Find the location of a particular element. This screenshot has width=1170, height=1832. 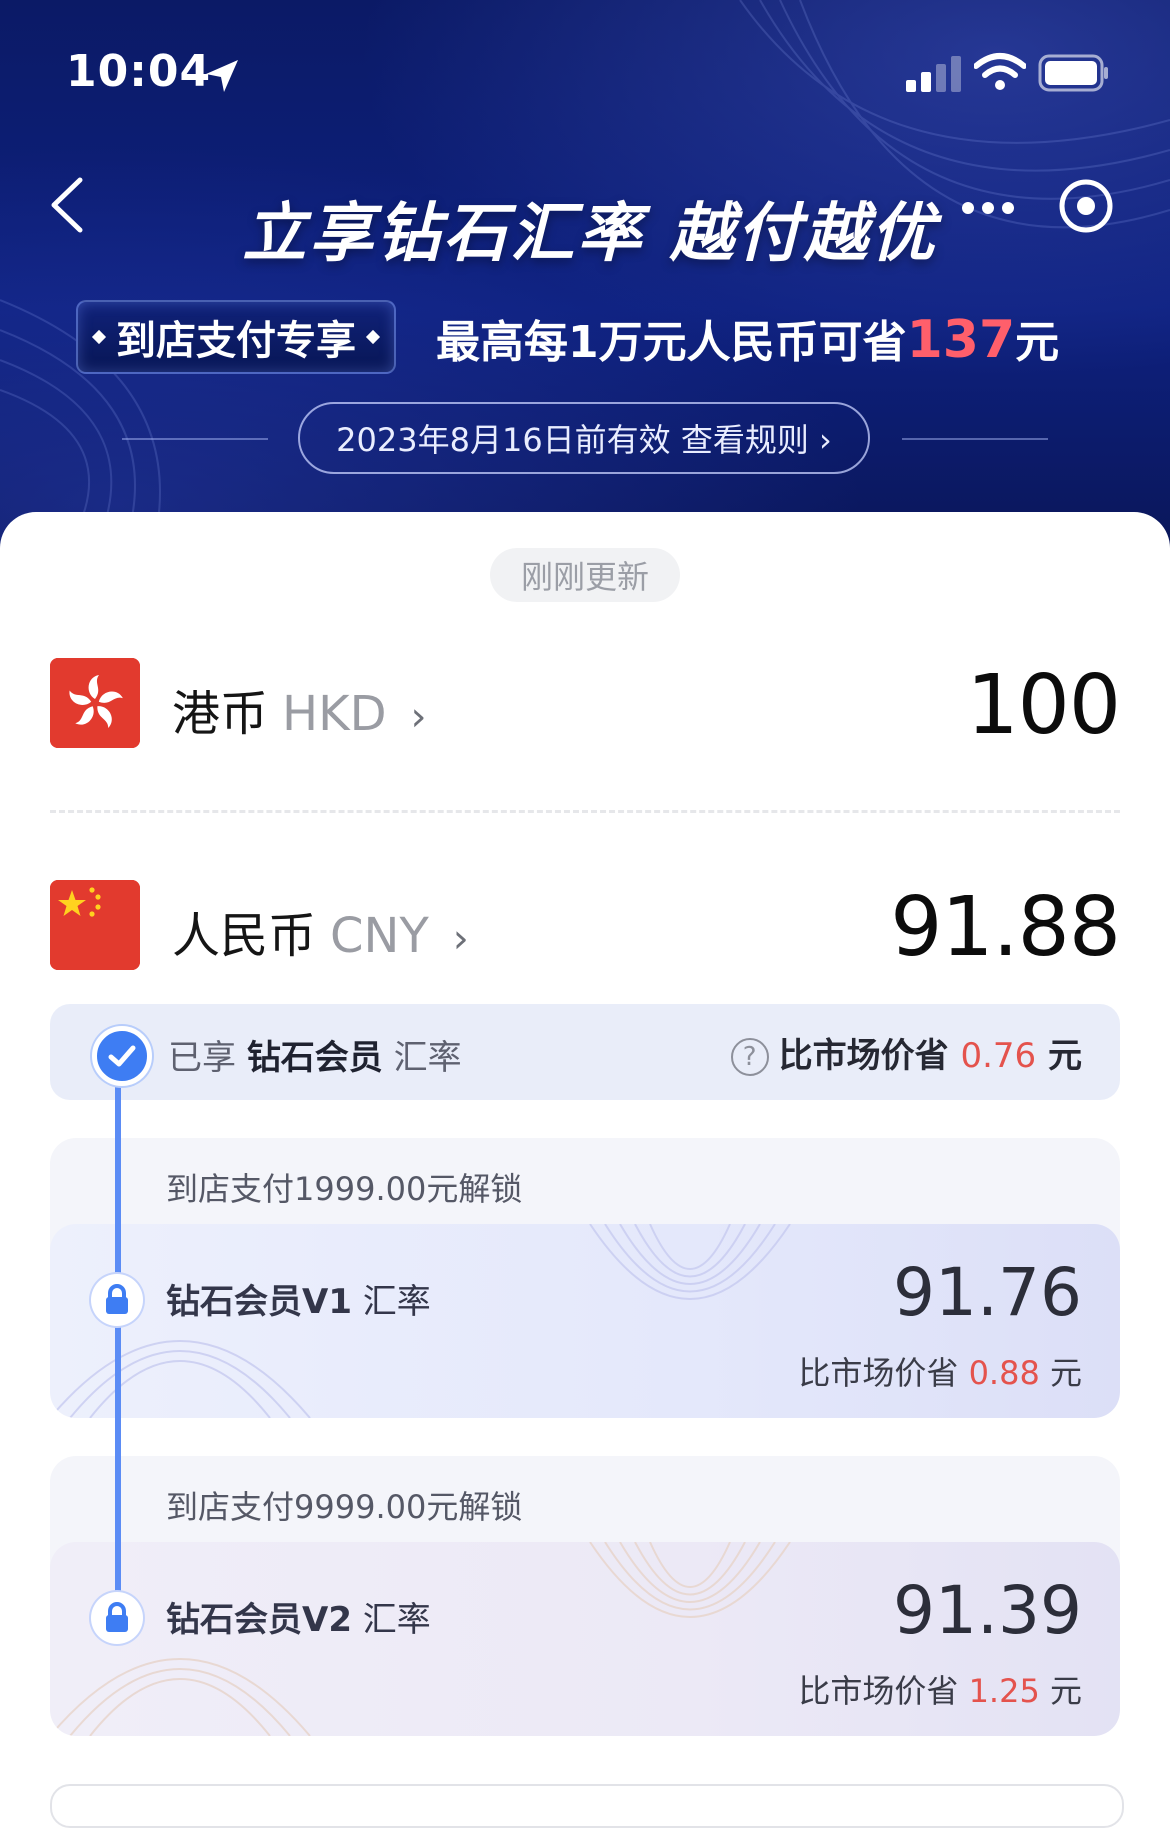

page-title: 立享钻石汇率 越付越优 is located at coordinates (590, 233).